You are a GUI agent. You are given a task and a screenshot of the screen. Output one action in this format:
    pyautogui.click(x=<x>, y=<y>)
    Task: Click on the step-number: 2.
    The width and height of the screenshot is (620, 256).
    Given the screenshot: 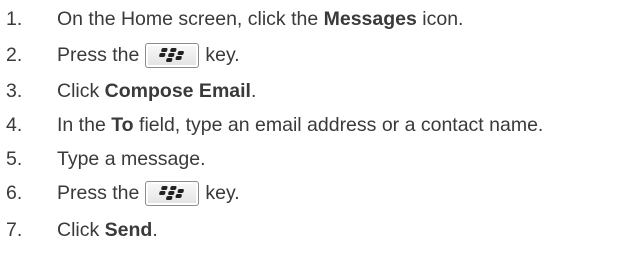 What is the action you would take?
    pyautogui.click(x=14, y=54)
    